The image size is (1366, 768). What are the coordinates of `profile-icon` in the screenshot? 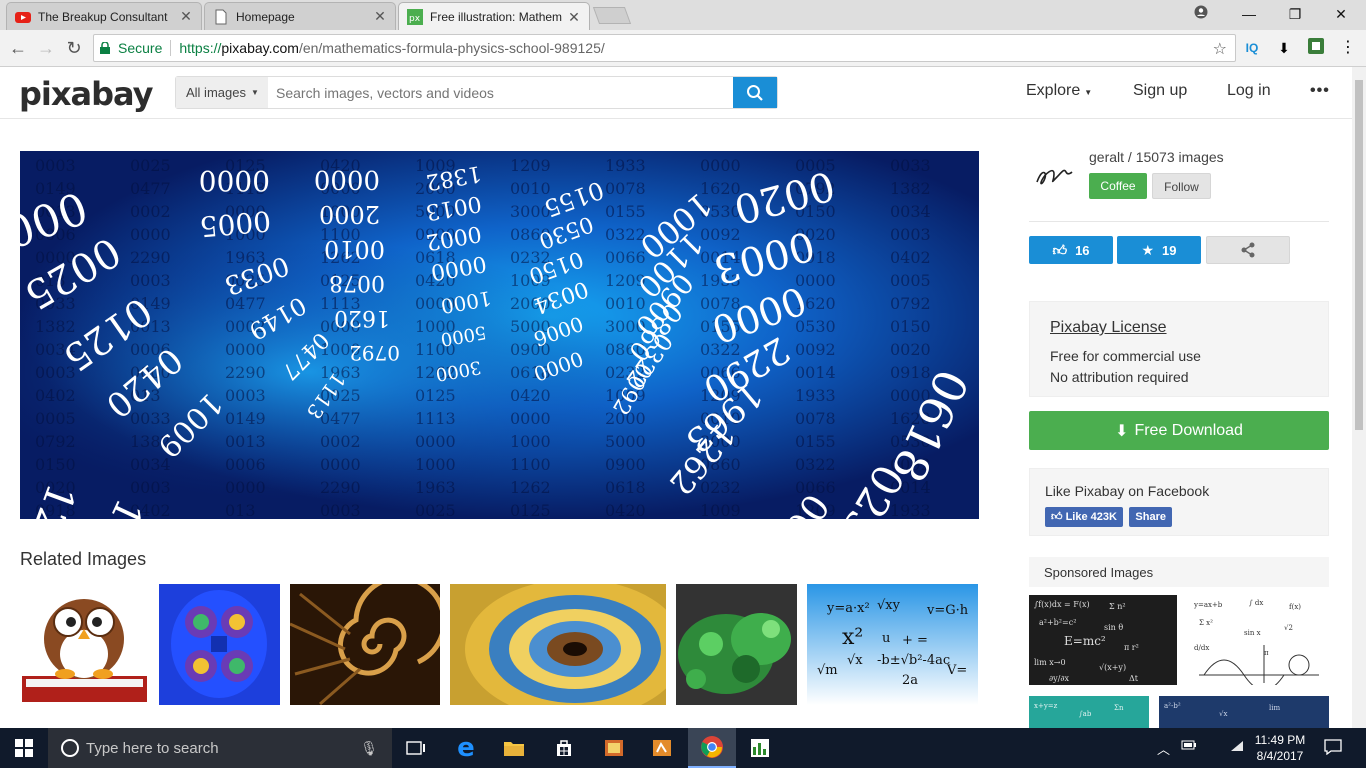 It's located at (1201, 14).